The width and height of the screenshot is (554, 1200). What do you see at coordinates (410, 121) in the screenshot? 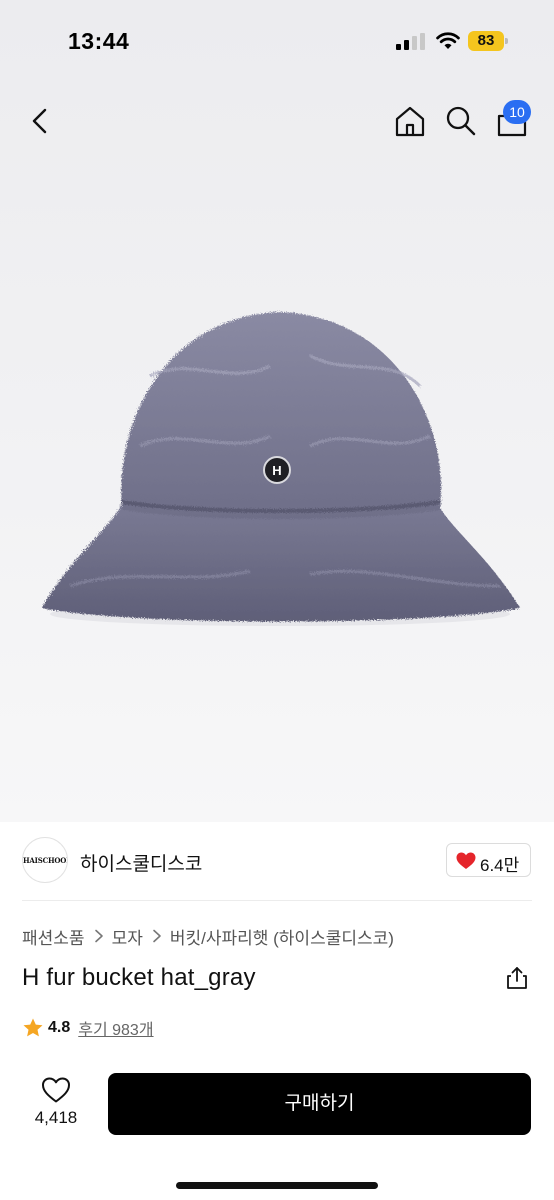
I see `home-icon` at bounding box center [410, 121].